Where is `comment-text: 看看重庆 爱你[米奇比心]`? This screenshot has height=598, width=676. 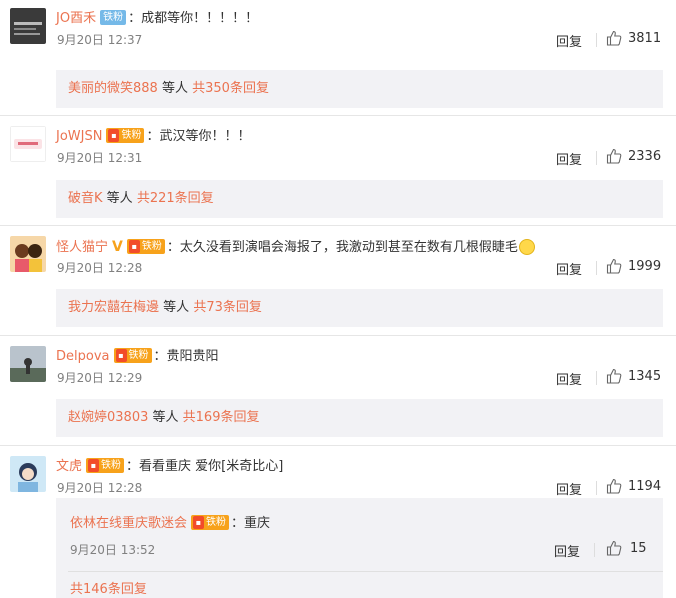
comment-text: 看看重庆 爱你[米奇比心] is located at coordinates (211, 466).